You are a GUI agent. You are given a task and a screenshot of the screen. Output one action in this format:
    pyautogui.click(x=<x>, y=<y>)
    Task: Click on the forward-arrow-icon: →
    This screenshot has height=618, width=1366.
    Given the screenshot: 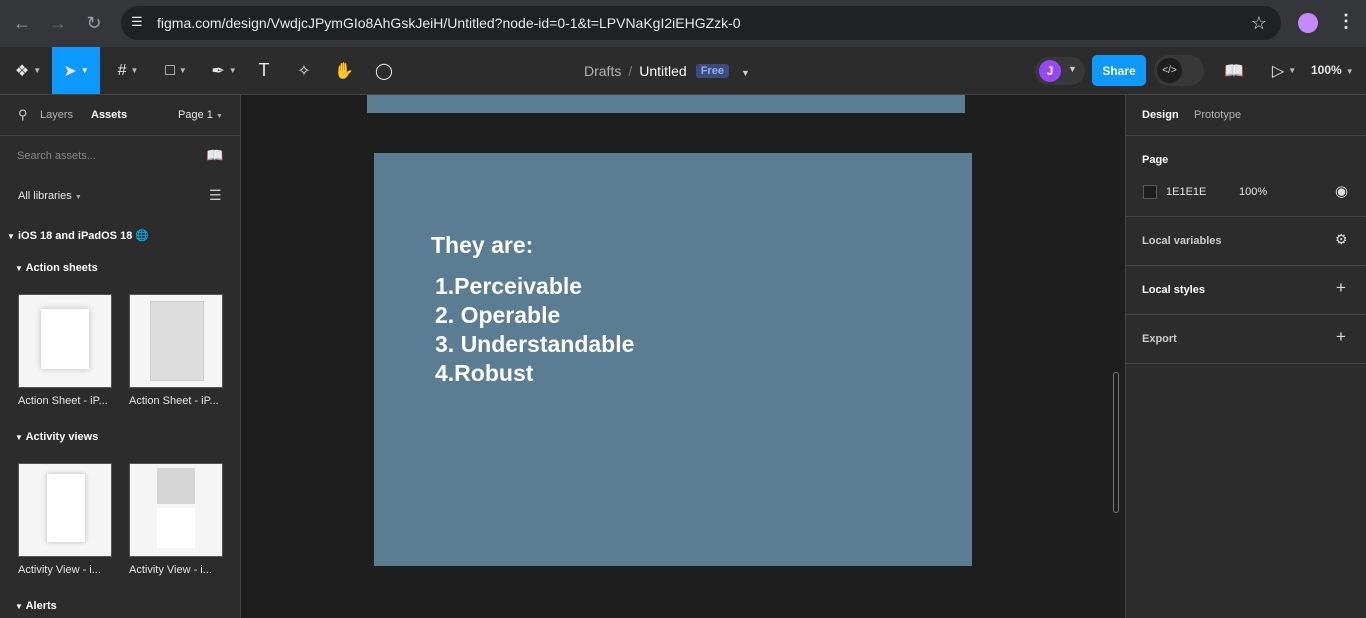 What is the action you would take?
    pyautogui.click(x=58, y=23)
    